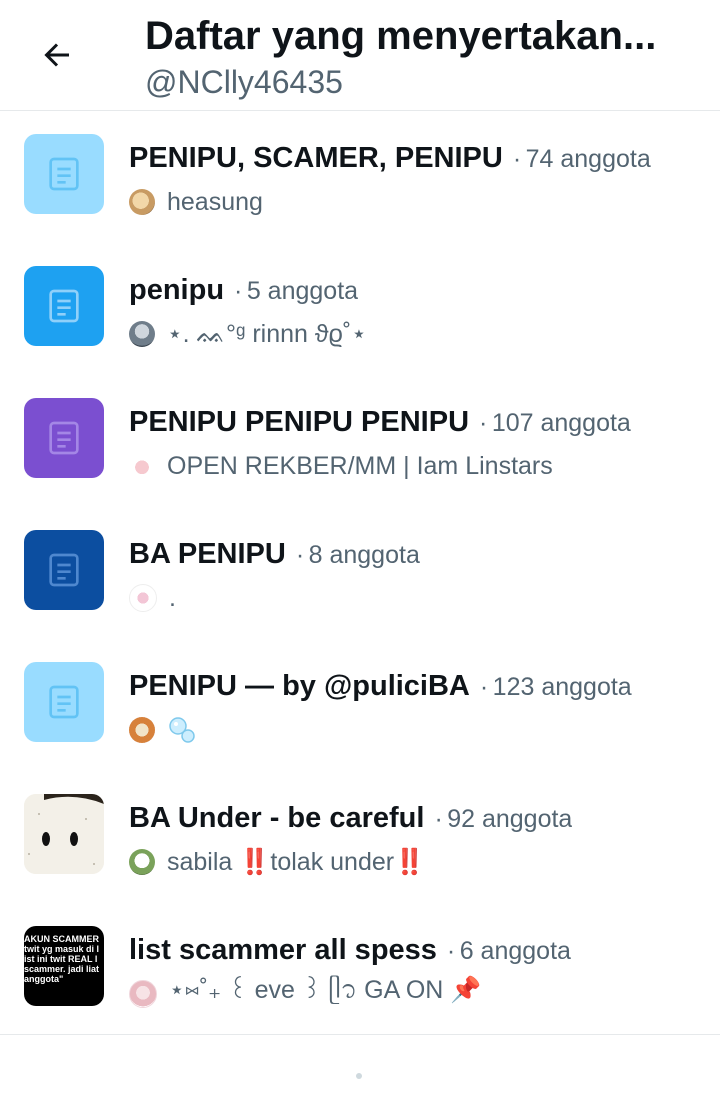 Image resolution: width=720 pixels, height=1110 pixels. I want to click on member-count: 123 anggota, so click(562, 687).